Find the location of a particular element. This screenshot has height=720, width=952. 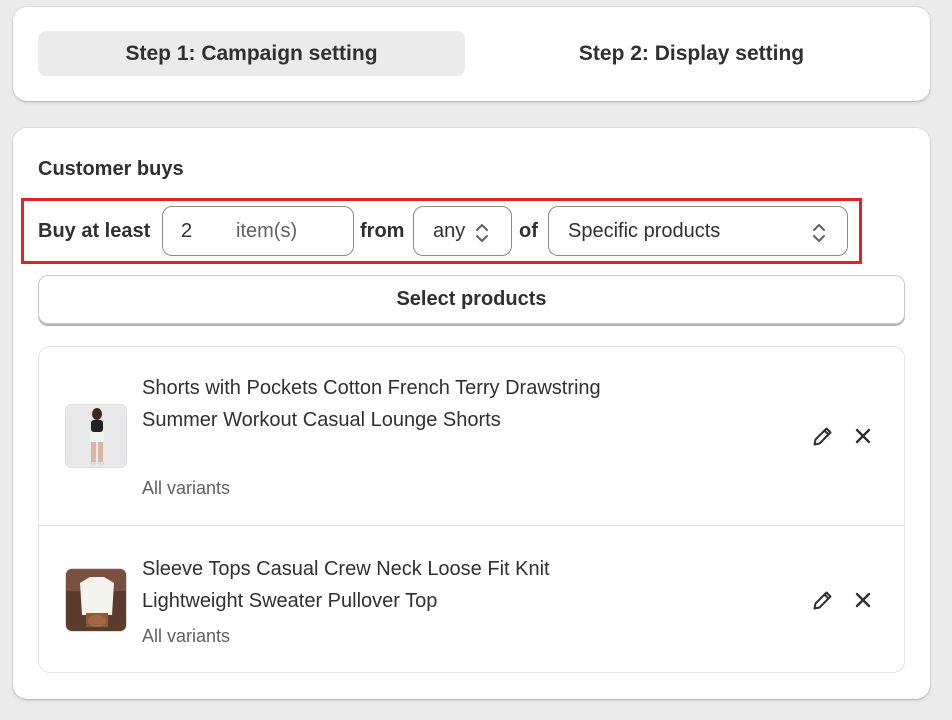

product-type-select-value: Specific products is located at coordinates (644, 231).